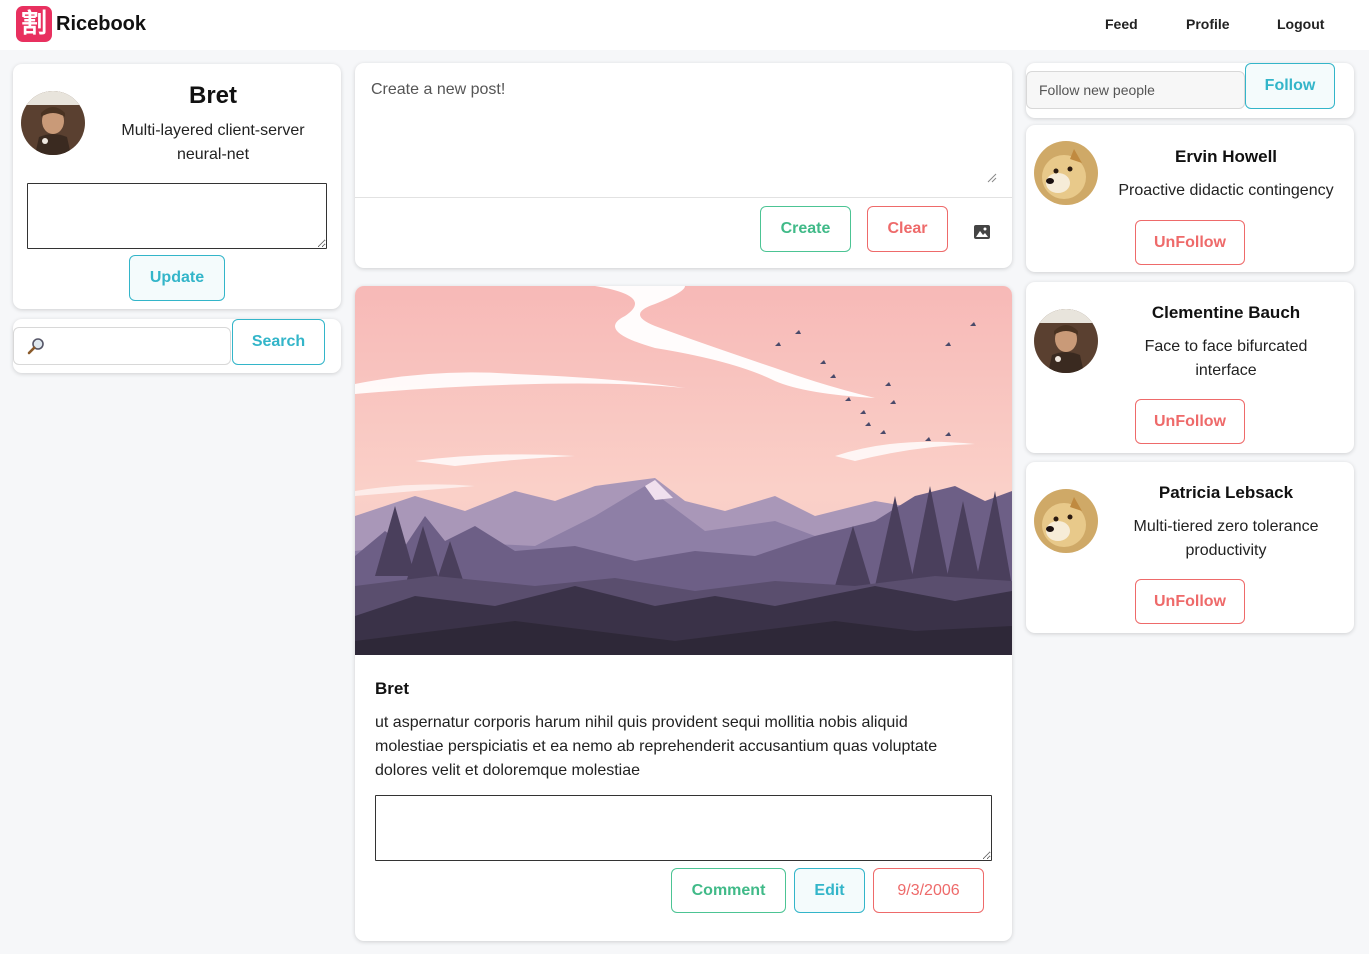 The height and width of the screenshot is (954, 1369). Describe the element at coordinates (683, 828) in the screenshot. I see `comment-textarea` at that location.